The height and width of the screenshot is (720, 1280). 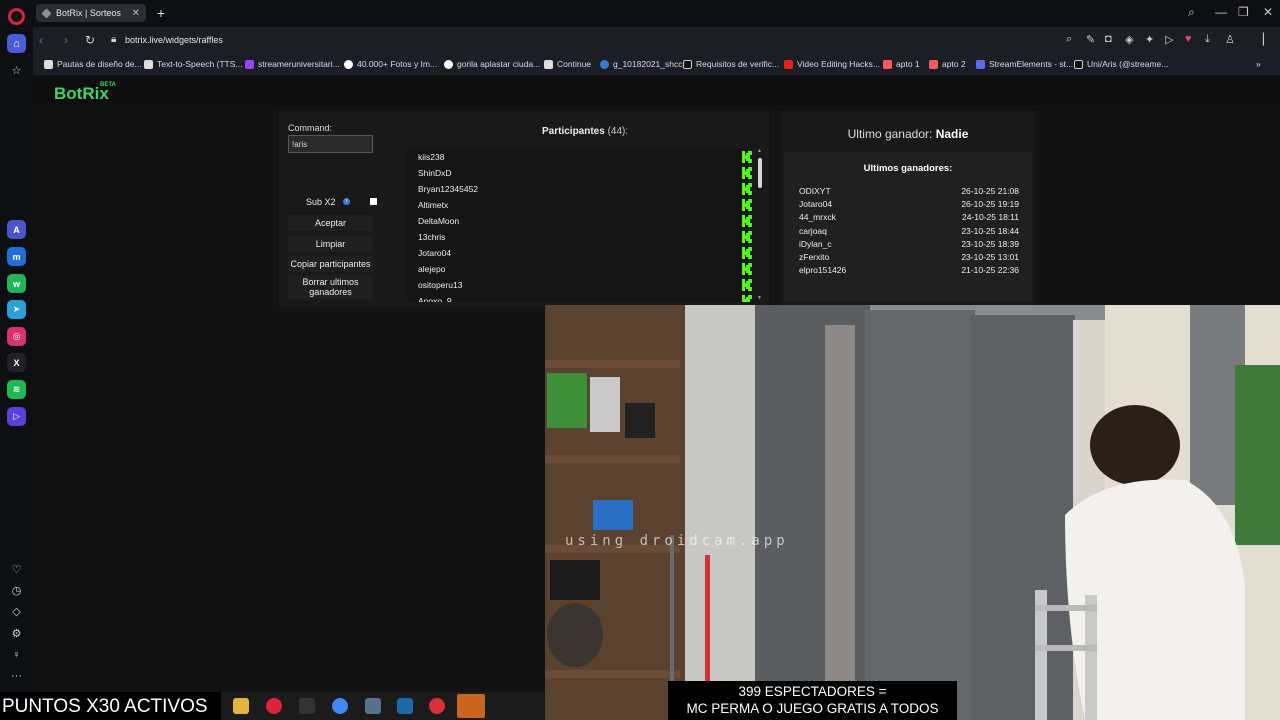 I want to click on participant-row: kiis238, so click(x=585, y=157).